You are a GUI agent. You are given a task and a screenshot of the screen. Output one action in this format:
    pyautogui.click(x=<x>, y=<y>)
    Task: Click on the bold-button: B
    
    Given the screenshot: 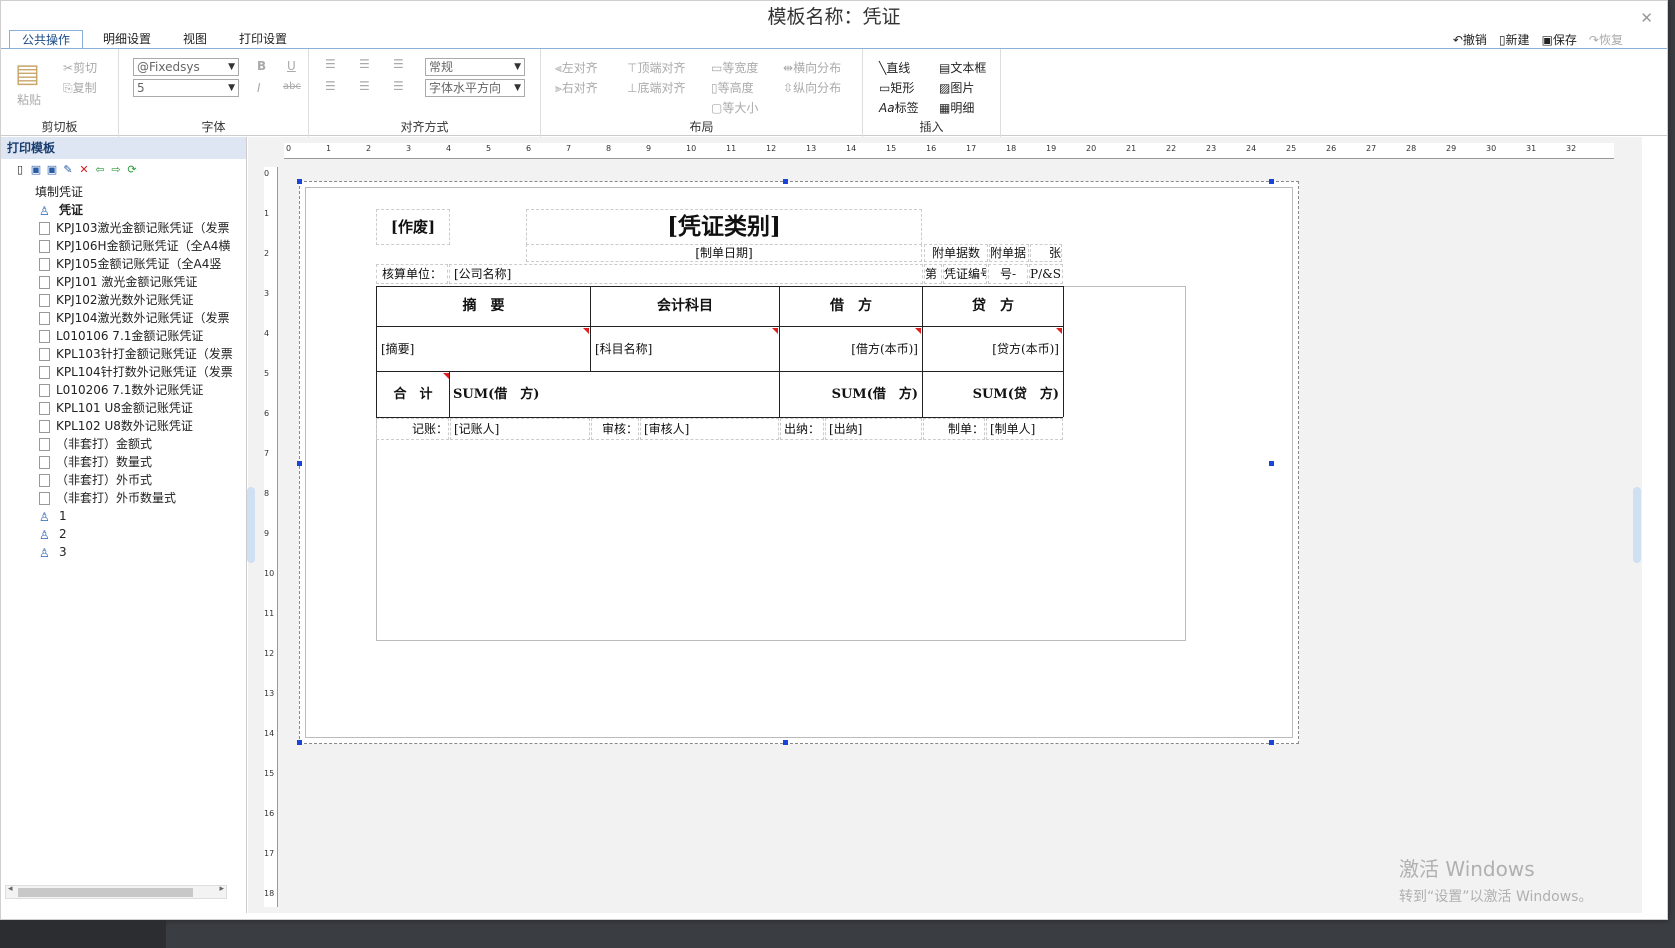 What is the action you would take?
    pyautogui.click(x=261, y=66)
    